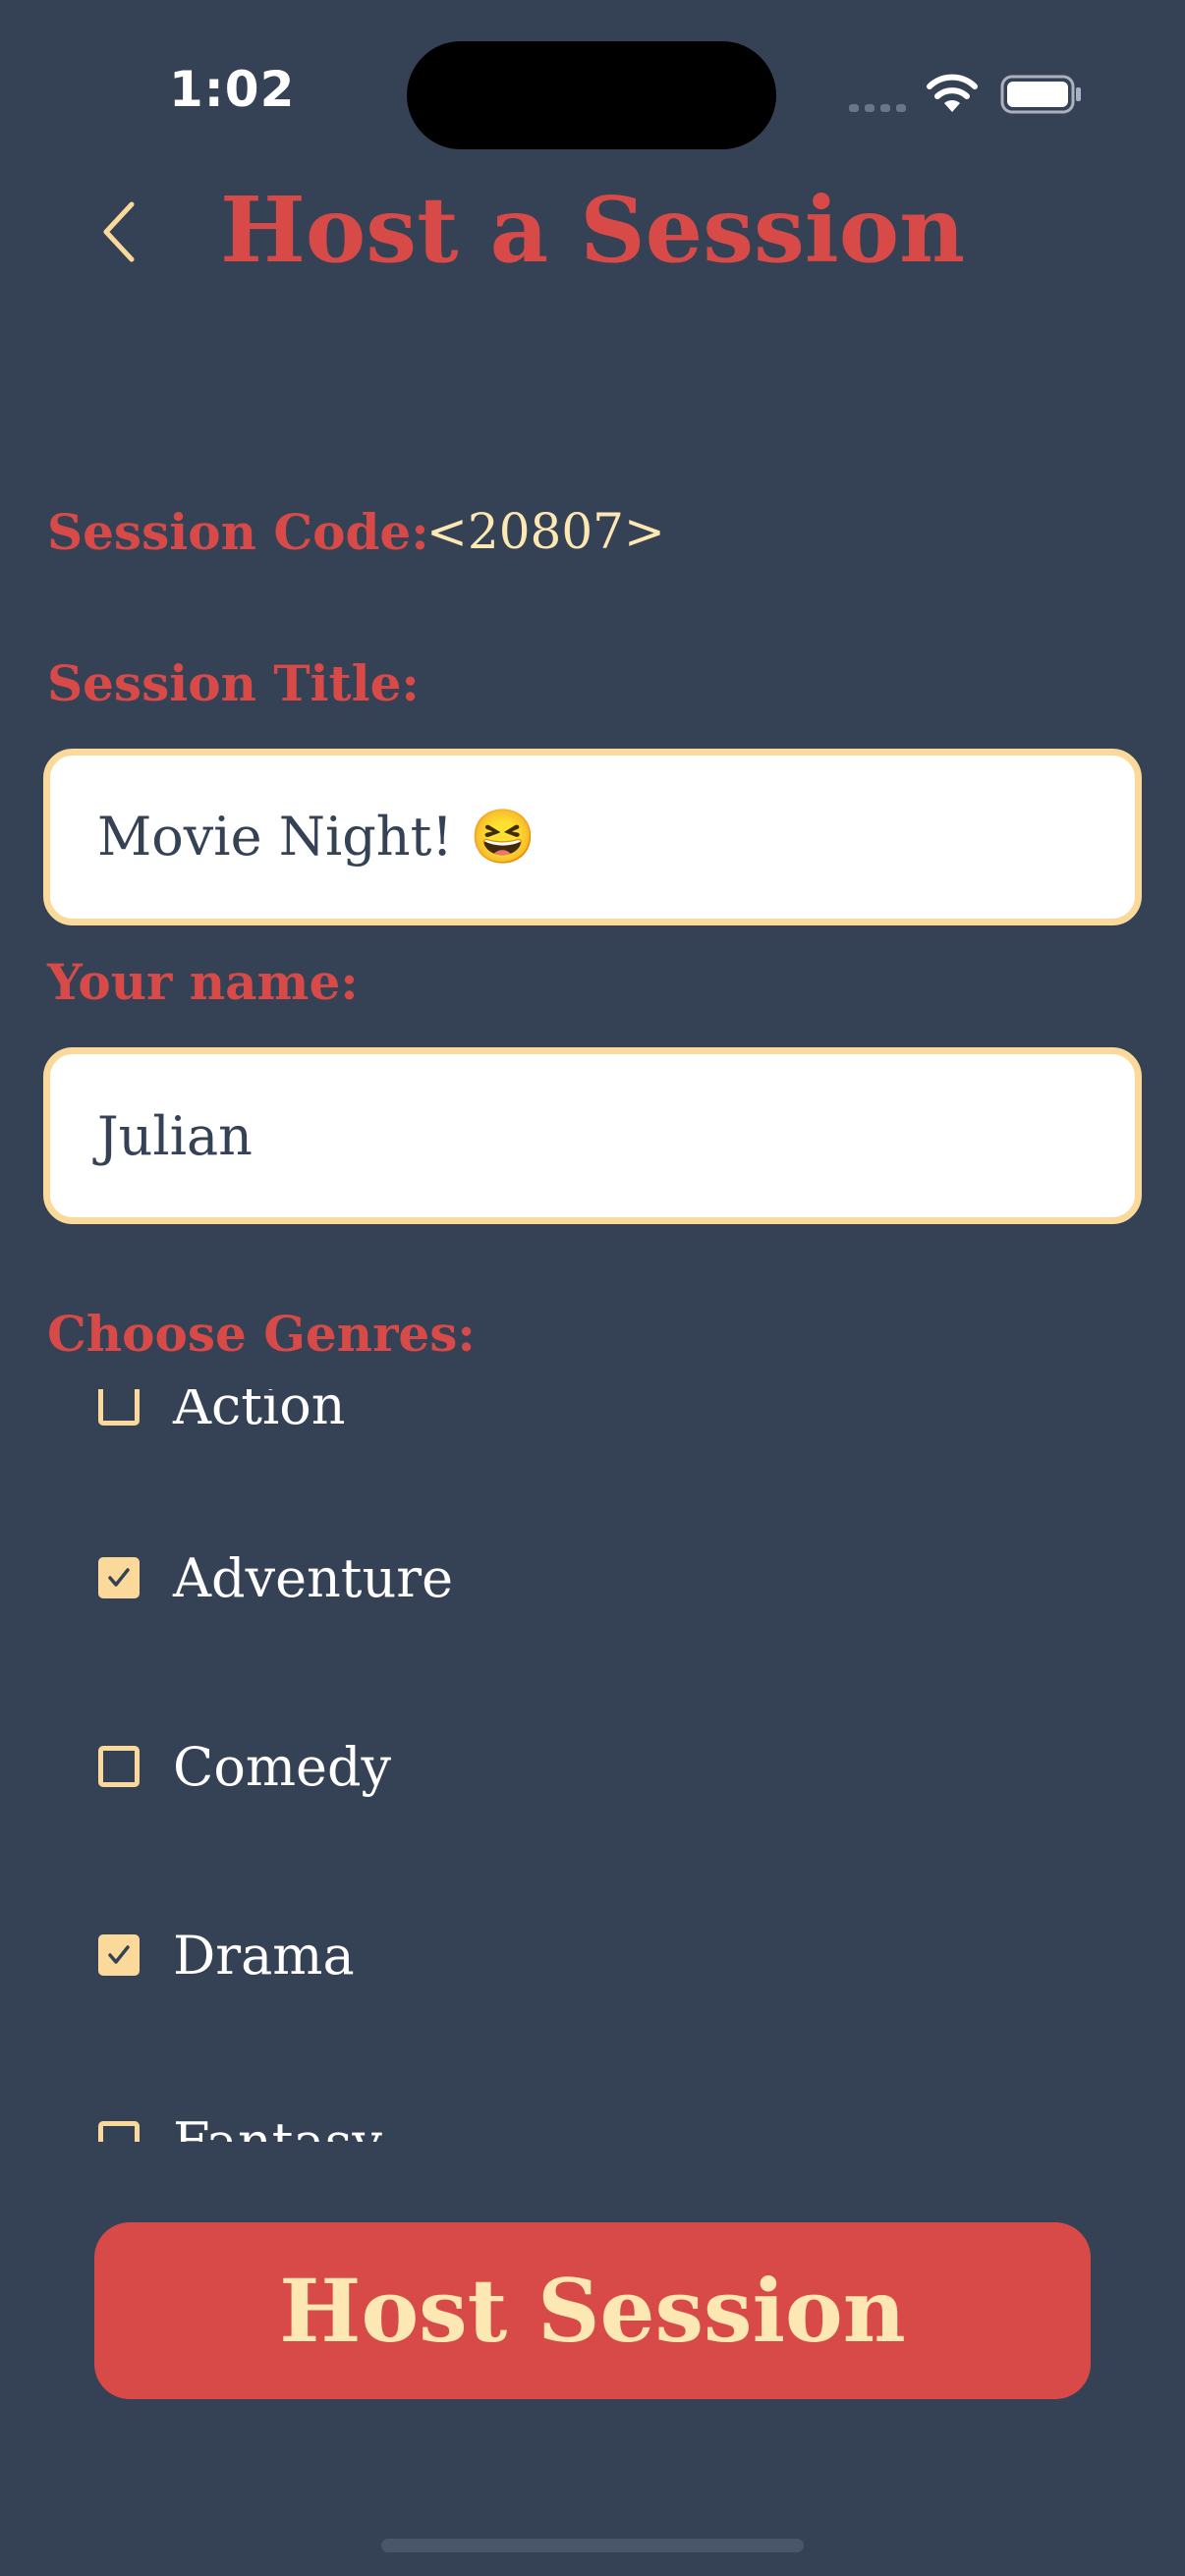 The width and height of the screenshot is (1185, 2576). What do you see at coordinates (175, 1135) in the screenshot?
I see `your-name-value: Julian` at bounding box center [175, 1135].